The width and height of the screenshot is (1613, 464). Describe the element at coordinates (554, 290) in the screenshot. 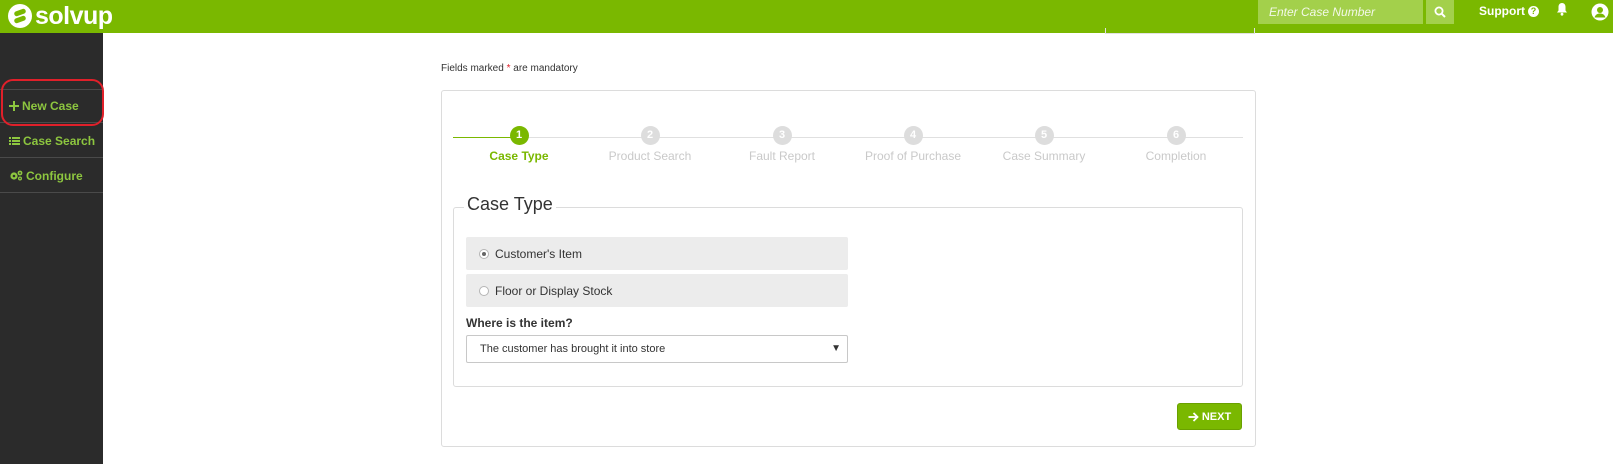

I see `option-label: Floor or Display Stock` at that location.